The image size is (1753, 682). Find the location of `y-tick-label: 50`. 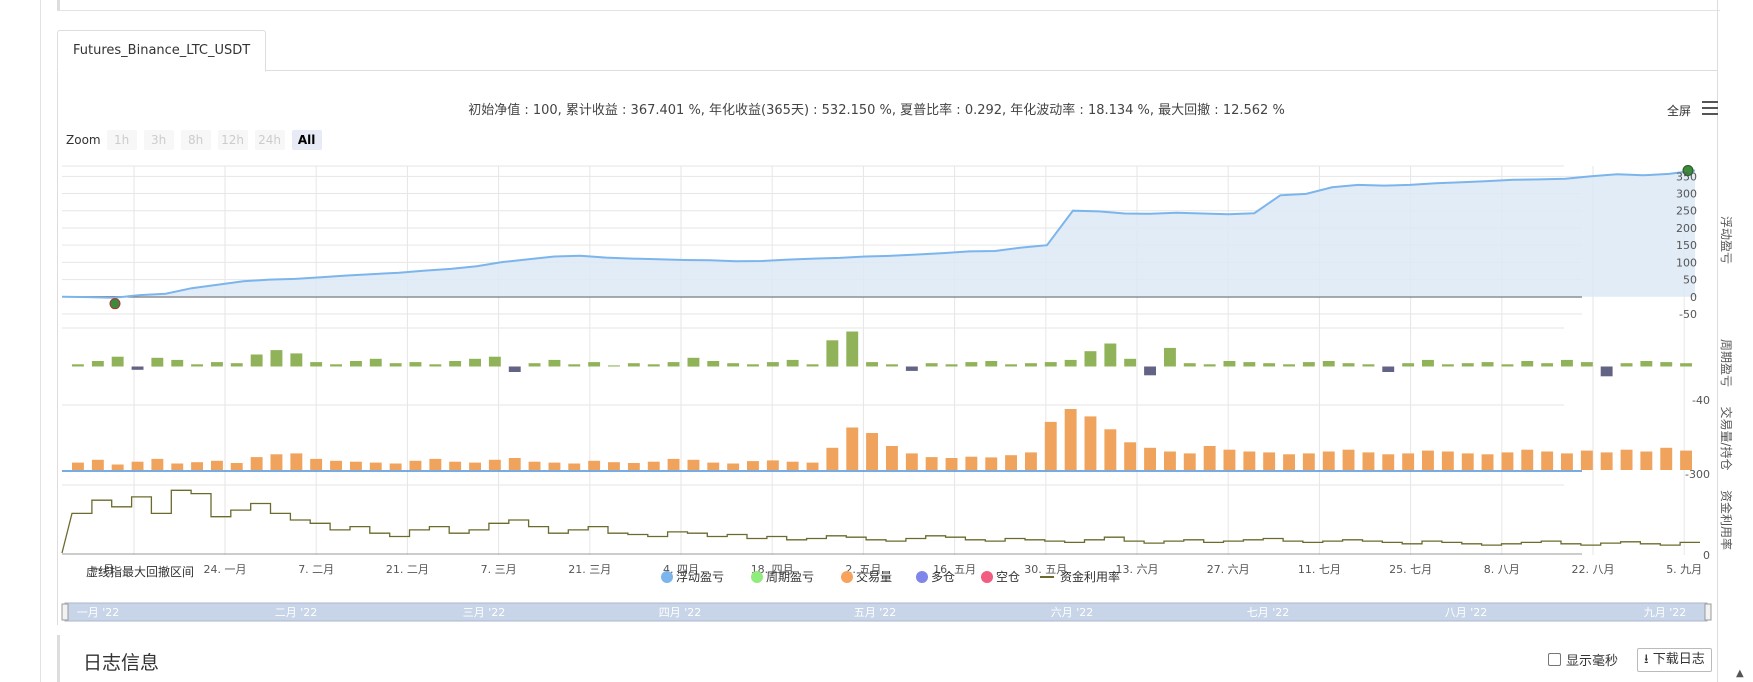

y-tick-label: 50 is located at coordinates (1690, 280).